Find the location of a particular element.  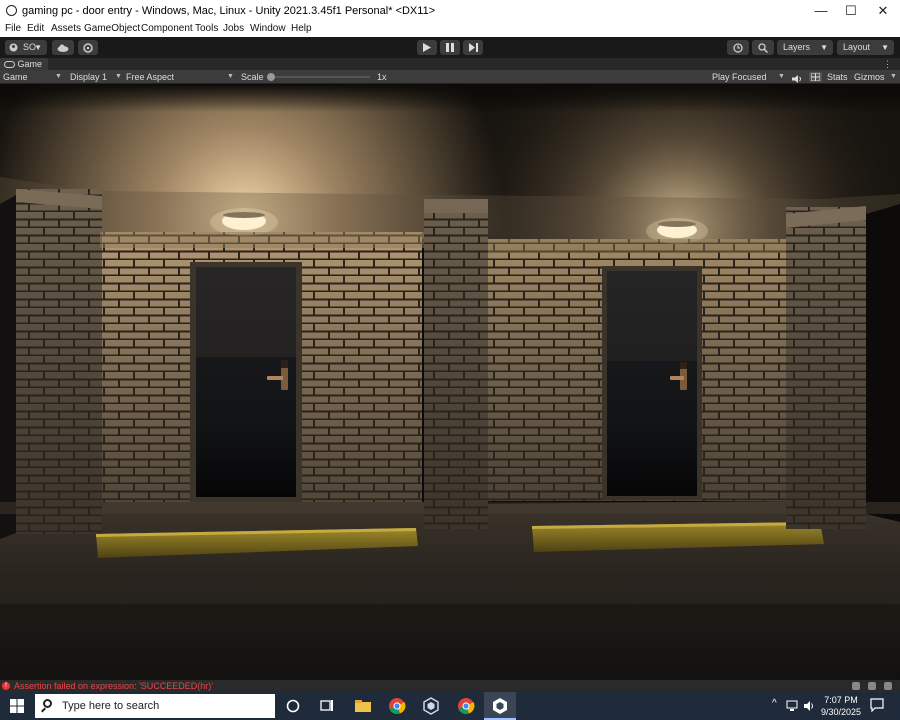

display-label: Display 1 is located at coordinates (89, 77).